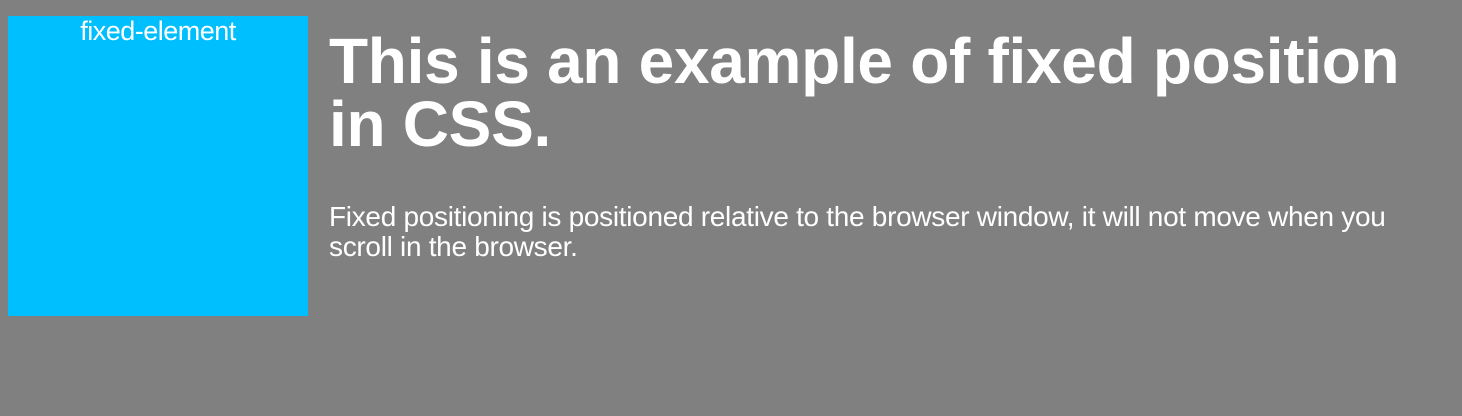 Image resolution: width=1462 pixels, height=416 pixels. I want to click on fixed-element-label: fixed-element, so click(158, 31).